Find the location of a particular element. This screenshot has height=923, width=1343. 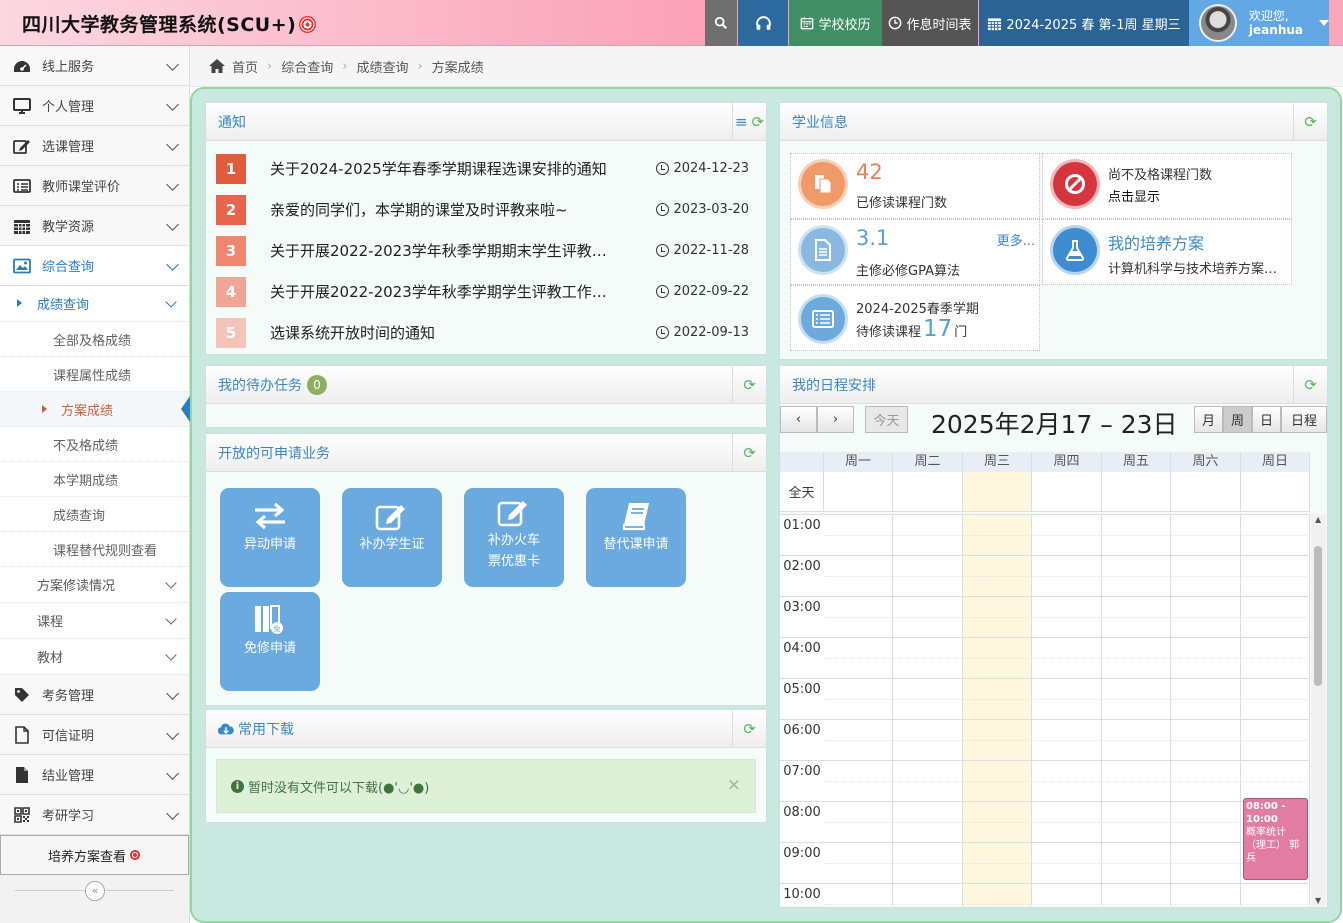

training-plan-title: 我的培养方案 is located at coordinates (1156, 242).